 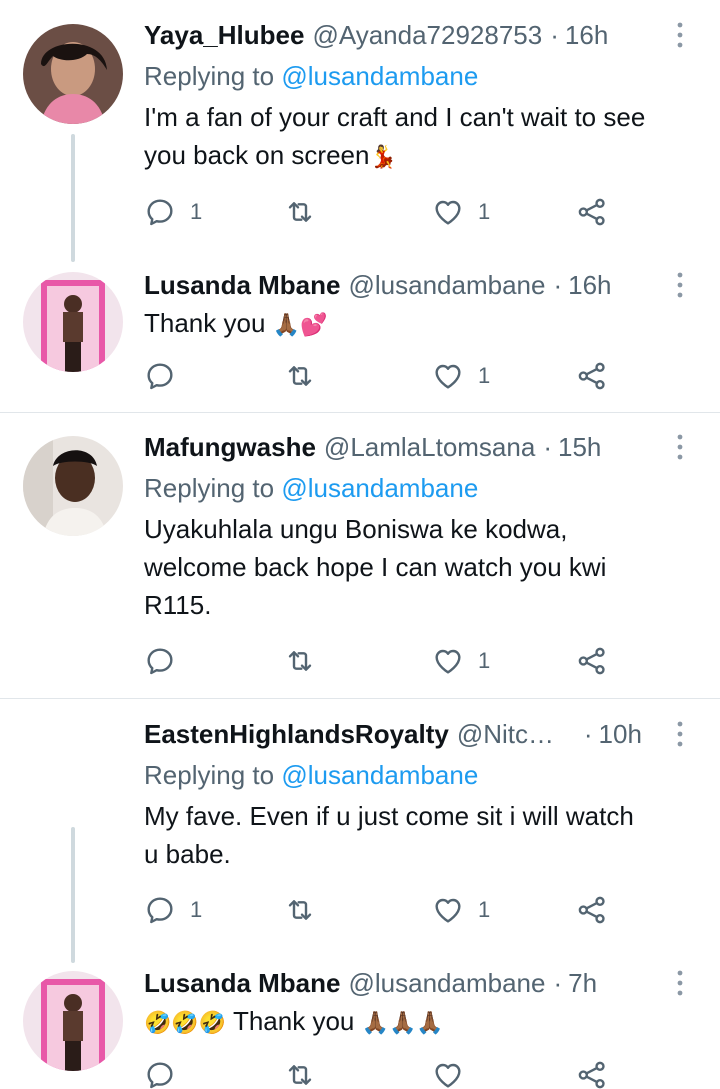 I want to click on tweet-text-line: u babe., so click(x=187, y=854).